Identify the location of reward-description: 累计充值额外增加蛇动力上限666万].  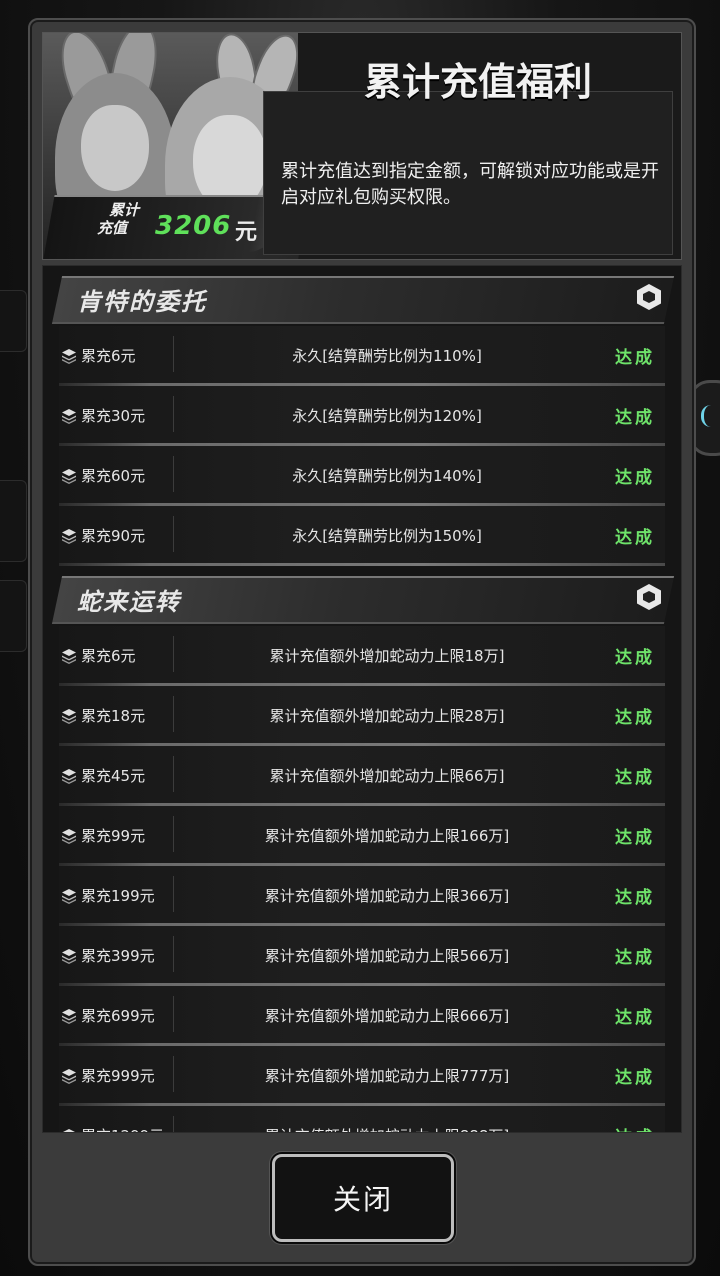
(387, 1016).